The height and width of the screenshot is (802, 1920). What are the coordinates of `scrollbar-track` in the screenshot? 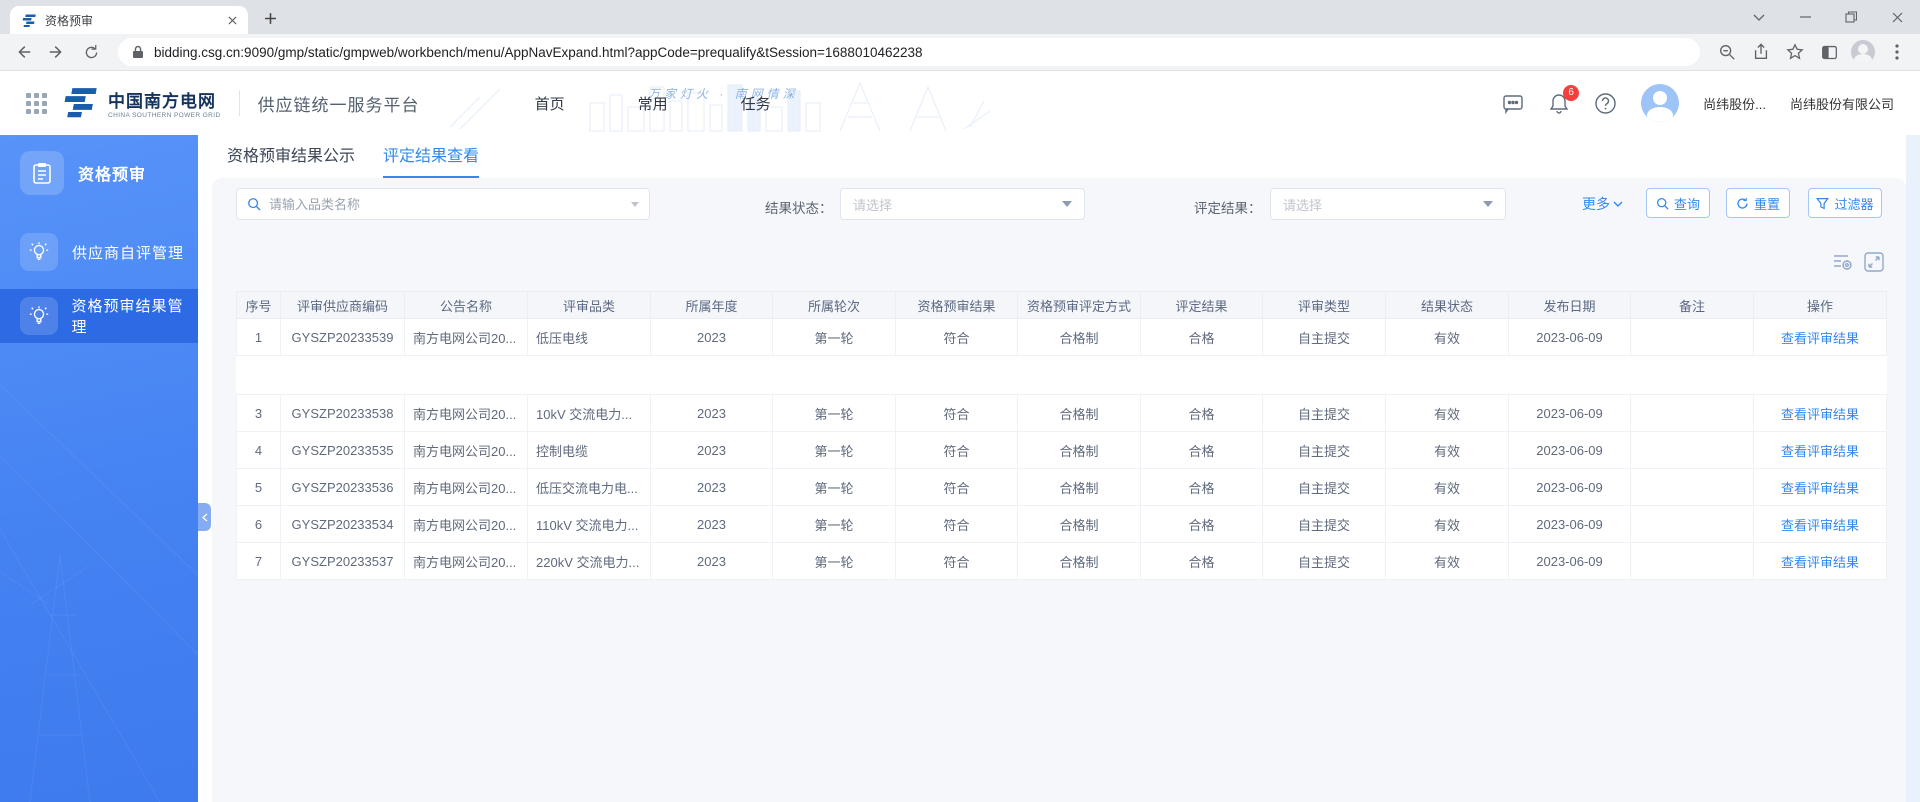 It's located at (1913, 468).